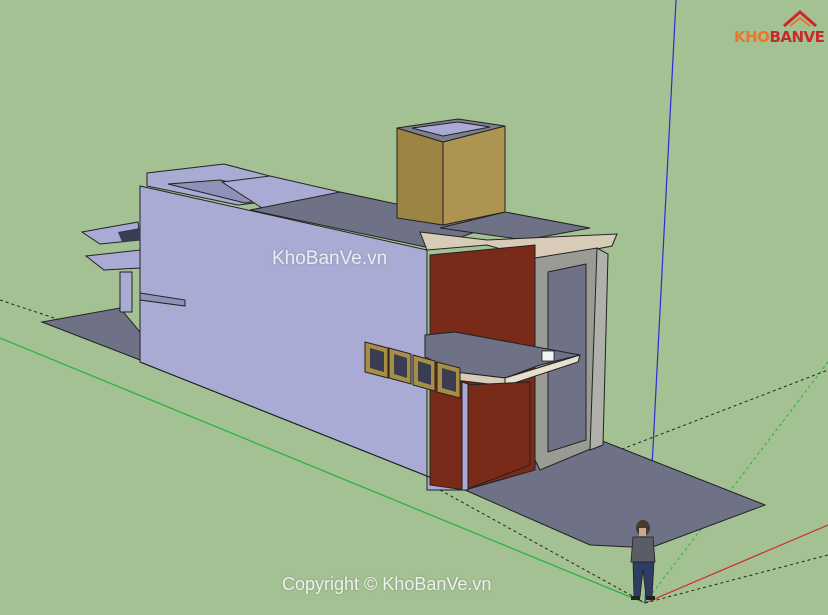  Describe the element at coordinates (548, 356) in the screenshot. I see `balcony-white-block` at that location.